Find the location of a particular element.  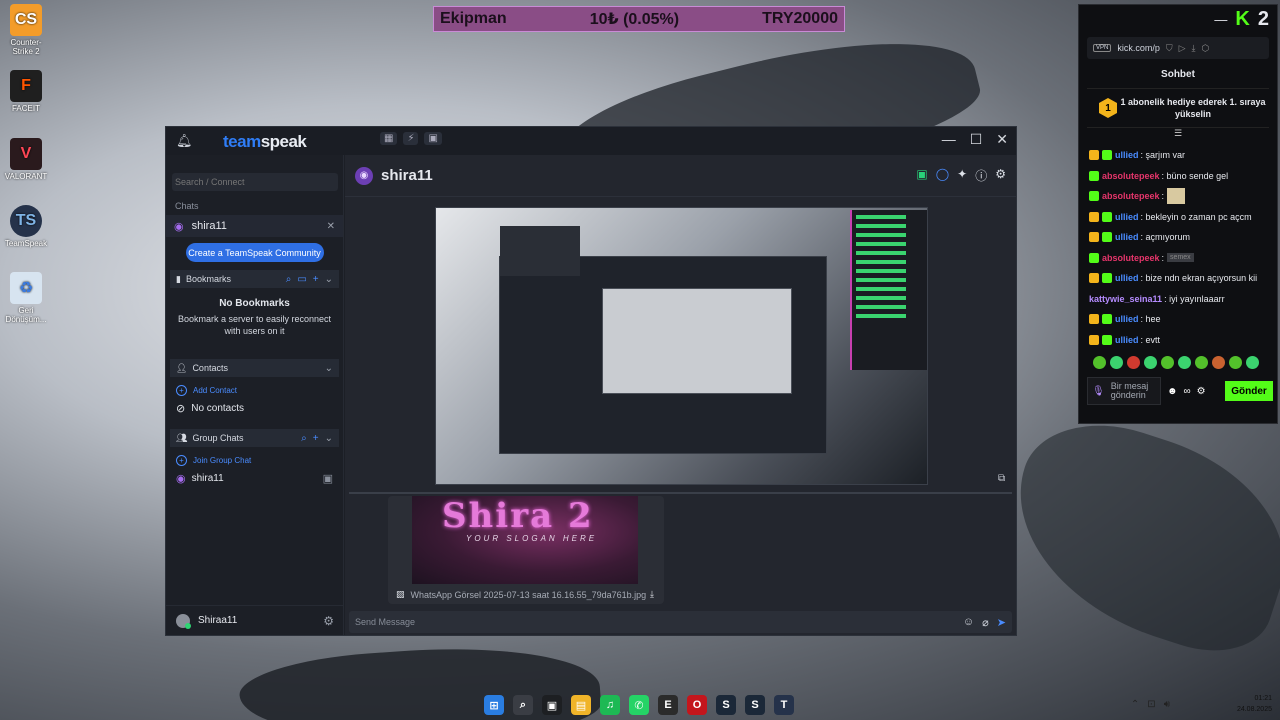

group-chats-header: 👥︎ Group Chats ⌕ + ⌄ is located at coordinates (254, 438).